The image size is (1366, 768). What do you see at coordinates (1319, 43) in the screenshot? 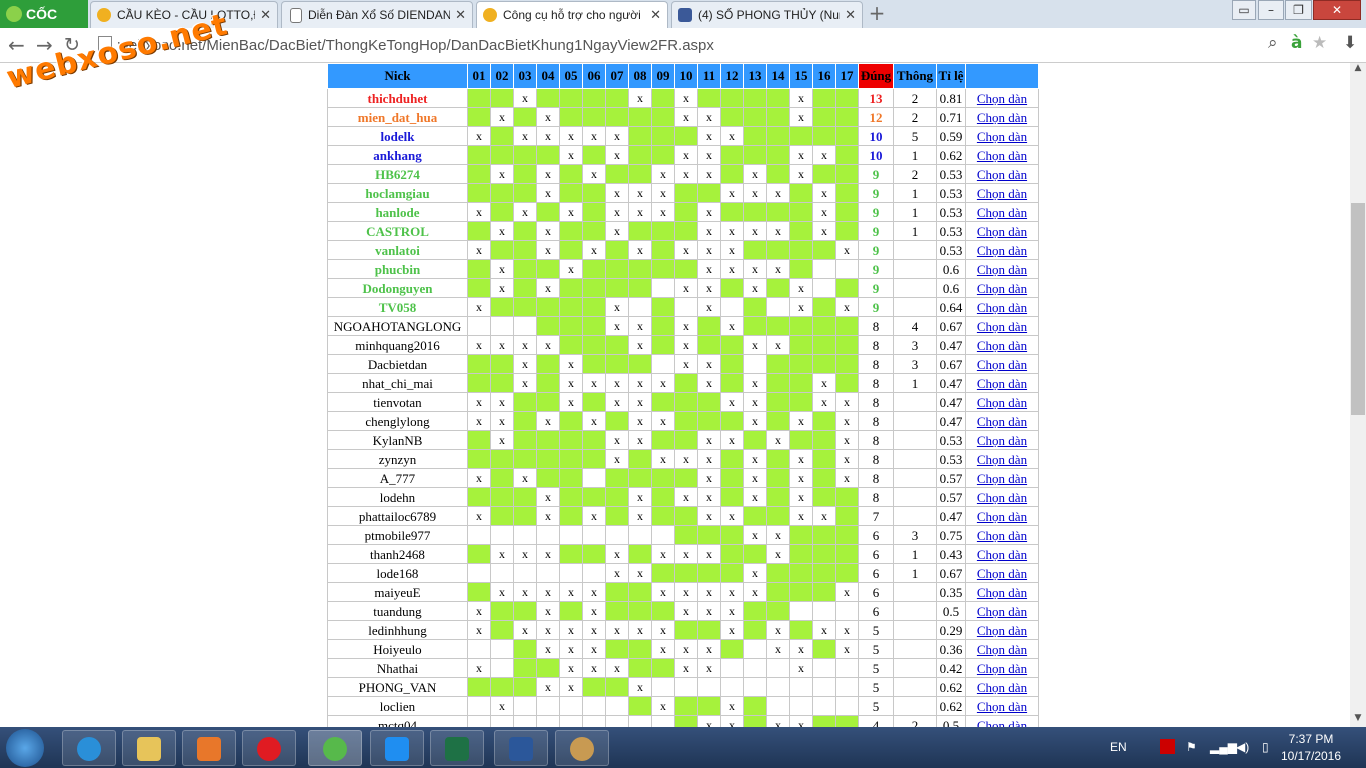
I see `star-icon: ★` at bounding box center [1319, 43].